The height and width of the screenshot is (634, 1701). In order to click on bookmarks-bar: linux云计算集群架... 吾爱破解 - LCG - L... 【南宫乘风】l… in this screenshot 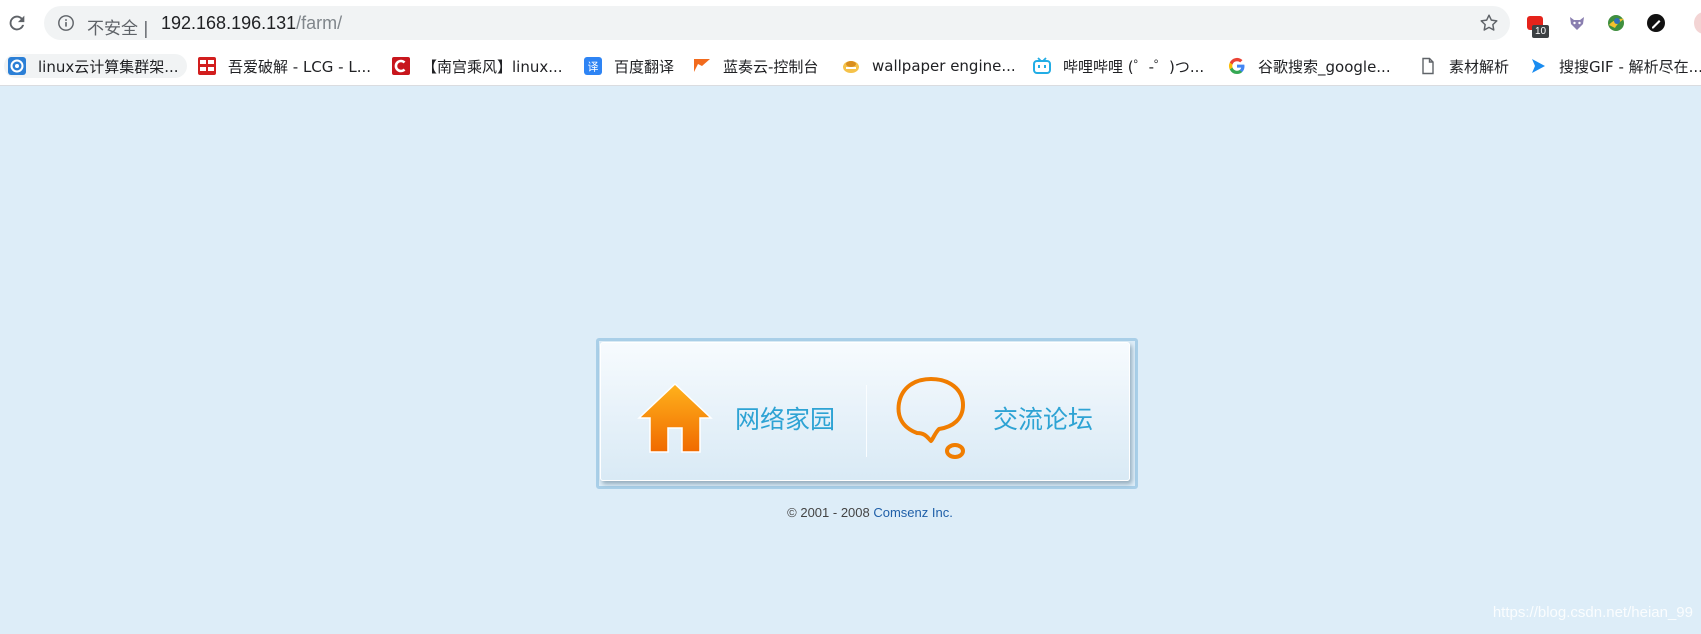, I will do `click(850, 66)`.